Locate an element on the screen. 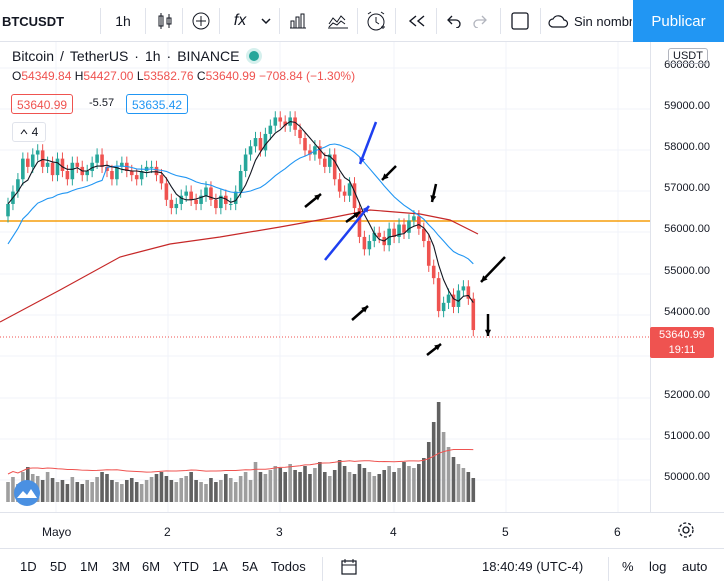  indicators-toggle: 4 is located at coordinates (29, 132).